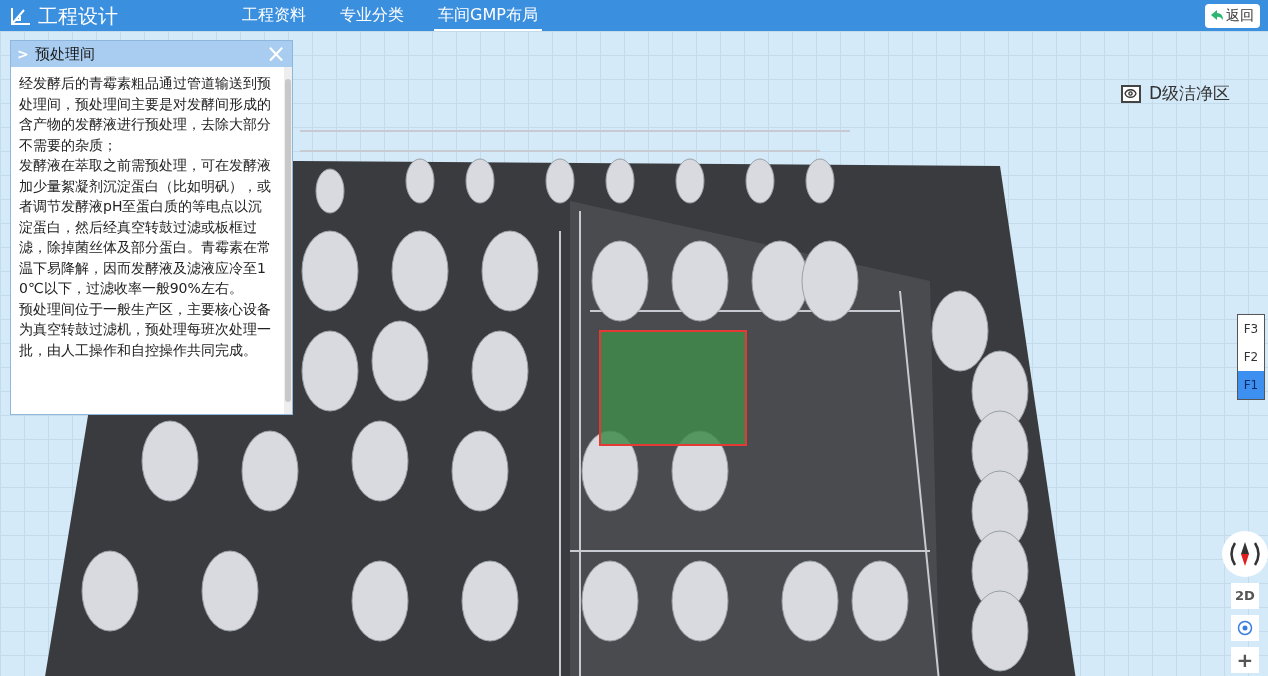 The height and width of the screenshot is (676, 1268). What do you see at coordinates (145, 114) in the screenshot?
I see `description-paragraph: 经发酵后的青霉素粗品通过管道输送到预处理间，预处理间主要是对发酵间形成的含产物的发酵液进行预处理，去除大部分不需要的杂质；` at bounding box center [145, 114].